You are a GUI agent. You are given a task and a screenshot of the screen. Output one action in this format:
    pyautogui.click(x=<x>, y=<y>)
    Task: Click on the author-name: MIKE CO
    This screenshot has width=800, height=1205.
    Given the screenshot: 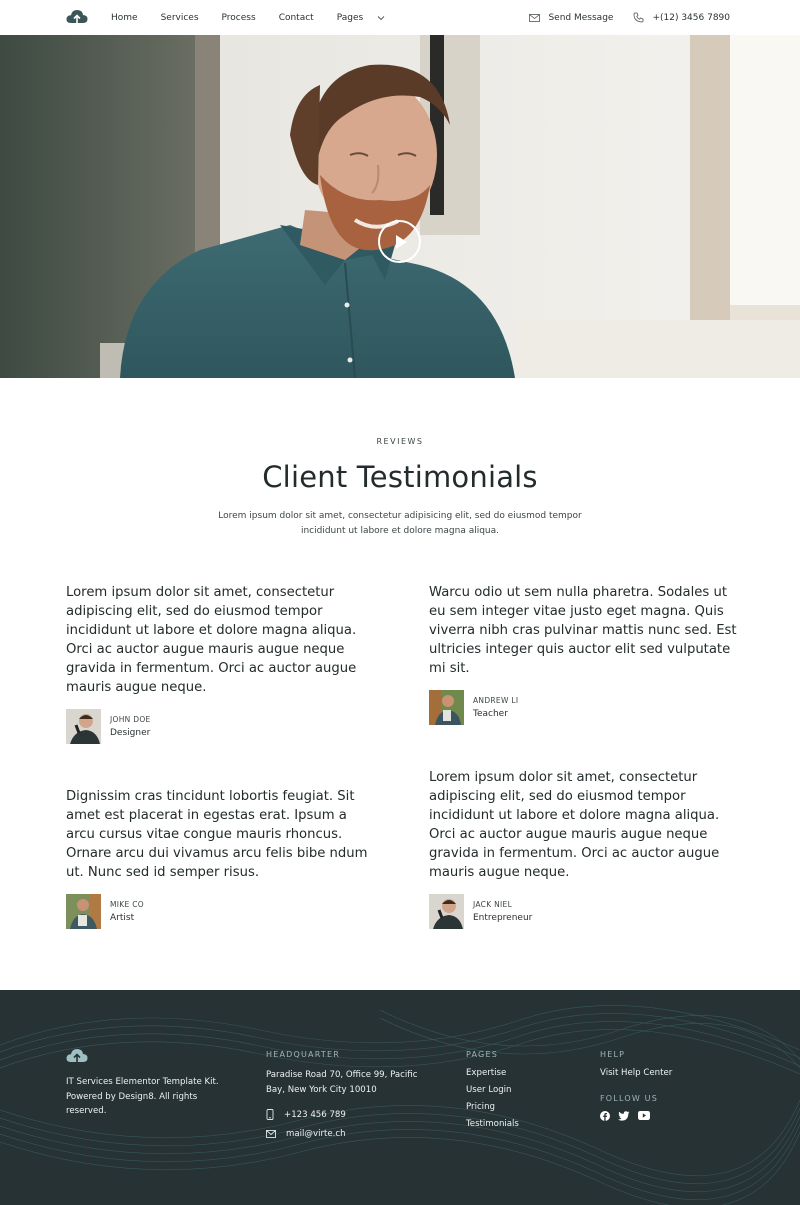 What is the action you would take?
    pyautogui.click(x=127, y=904)
    